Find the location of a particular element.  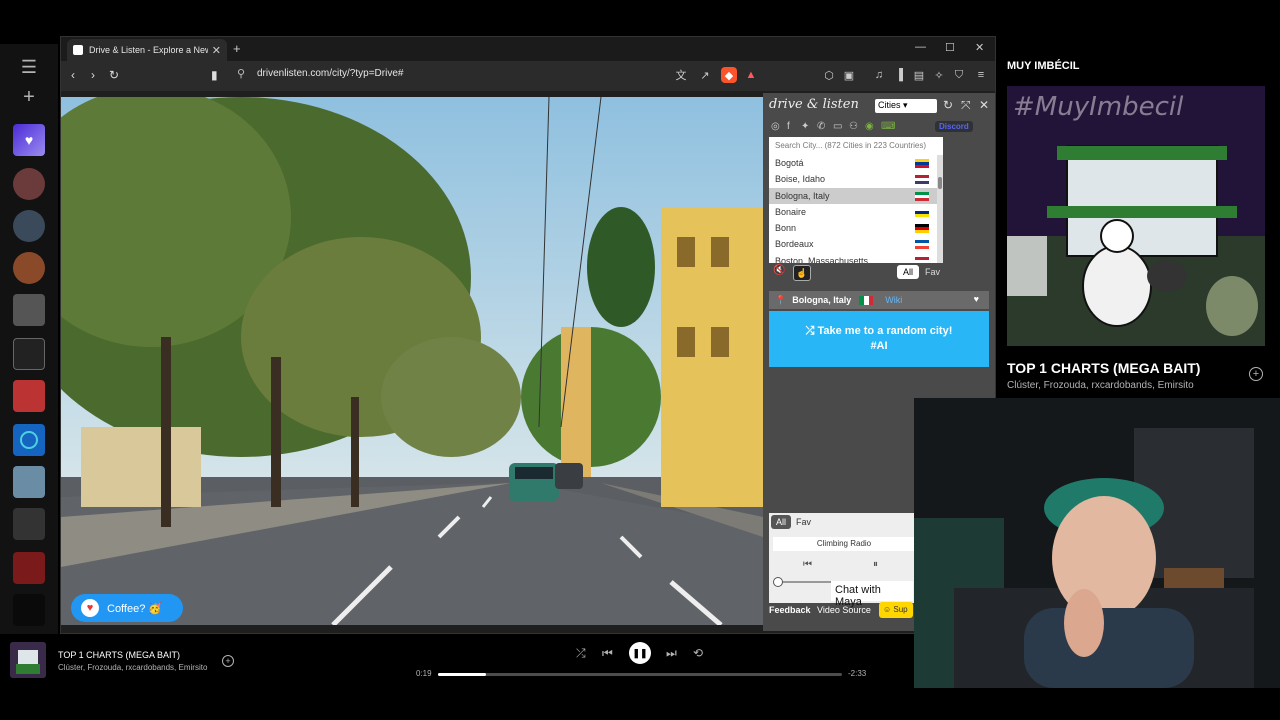

video-source-link: Video Source is located at coordinates (844, 610).